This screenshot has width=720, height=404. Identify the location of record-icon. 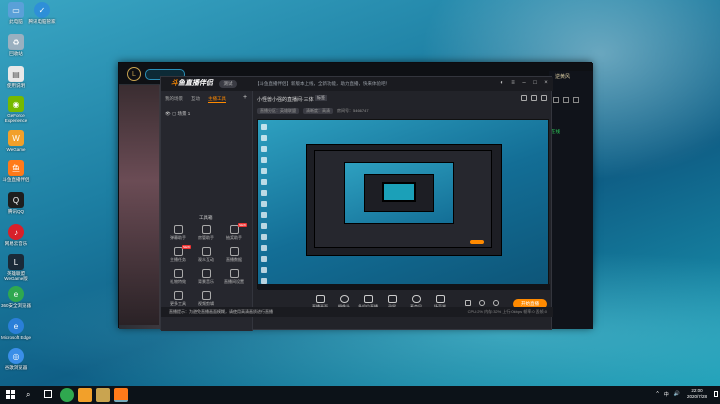
(392, 299).